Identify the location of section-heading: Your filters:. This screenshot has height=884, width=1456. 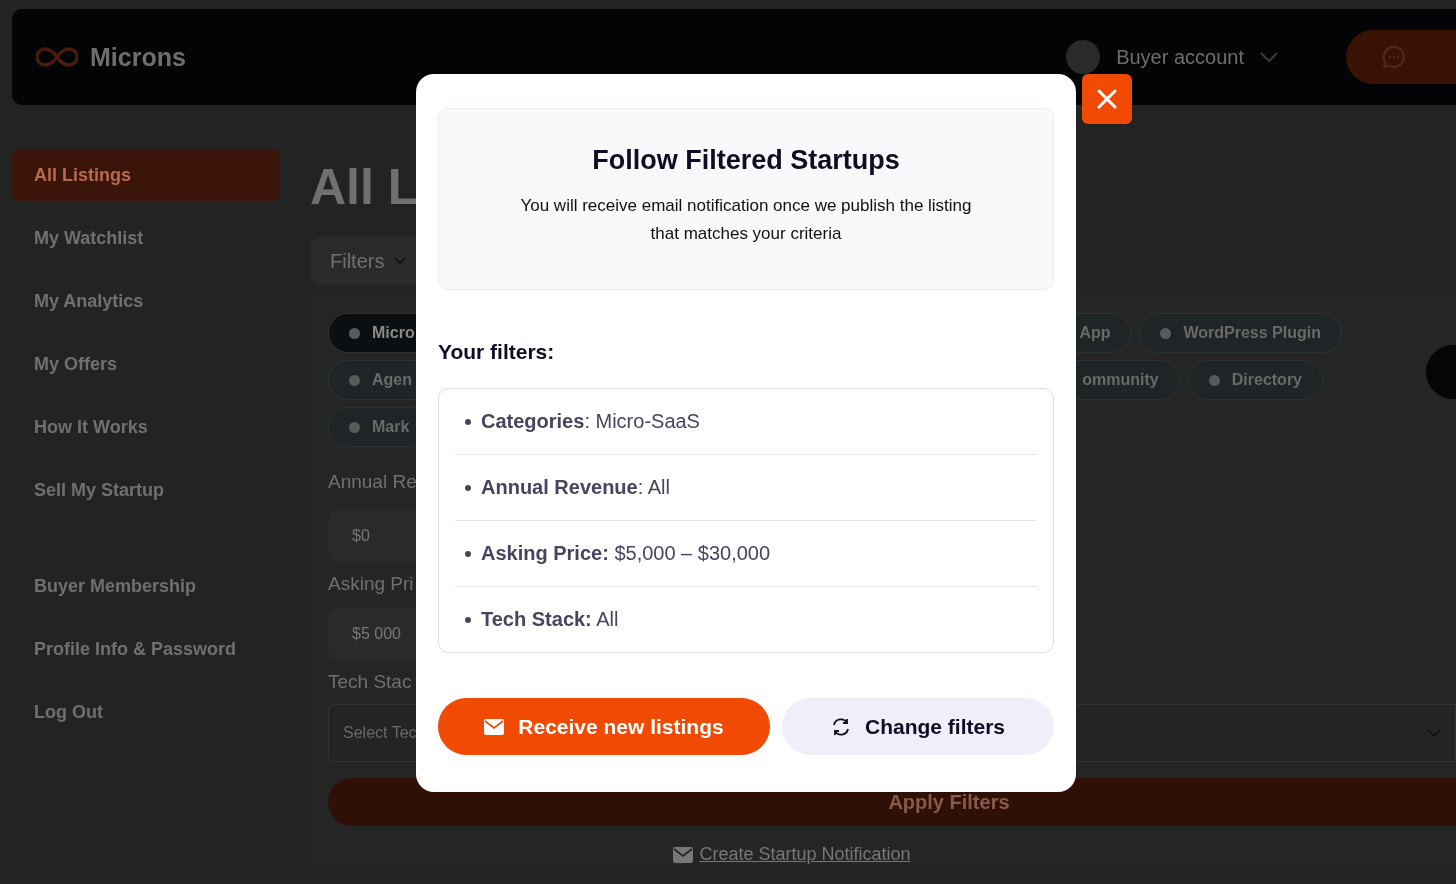
(497, 352).